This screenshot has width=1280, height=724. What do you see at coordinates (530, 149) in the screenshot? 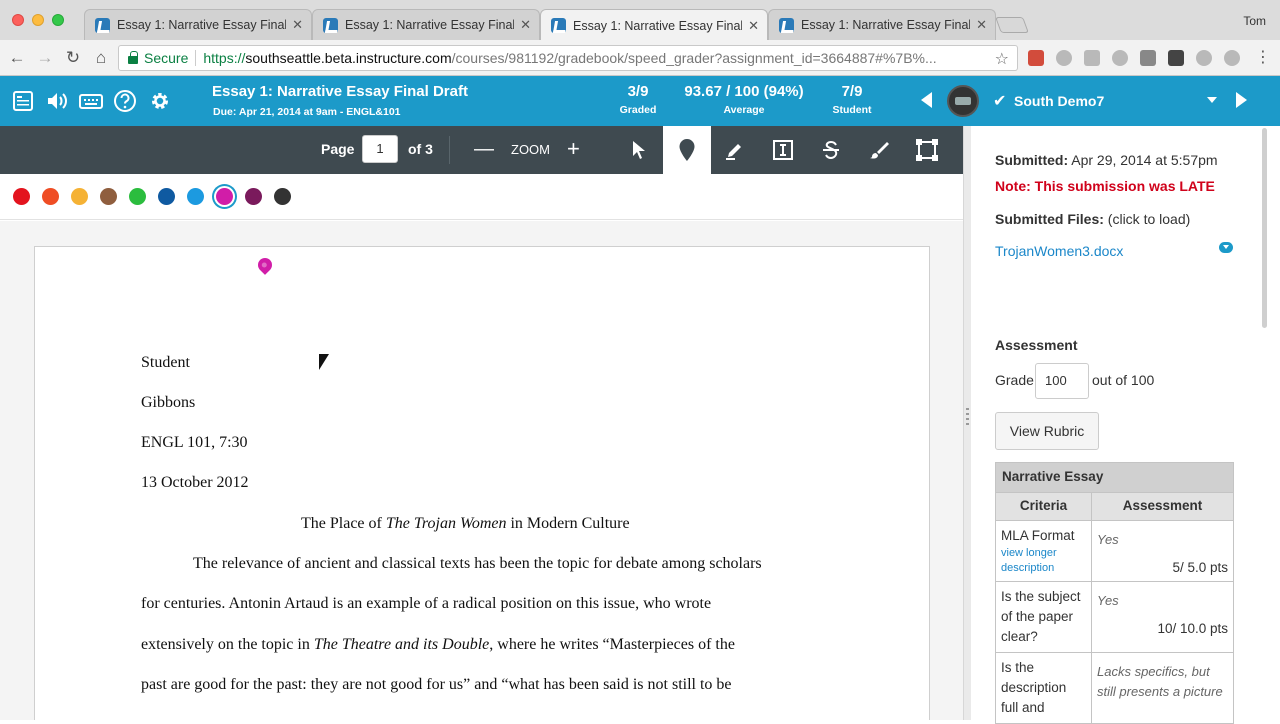
I see `zoom-label: ZOOM` at bounding box center [530, 149].